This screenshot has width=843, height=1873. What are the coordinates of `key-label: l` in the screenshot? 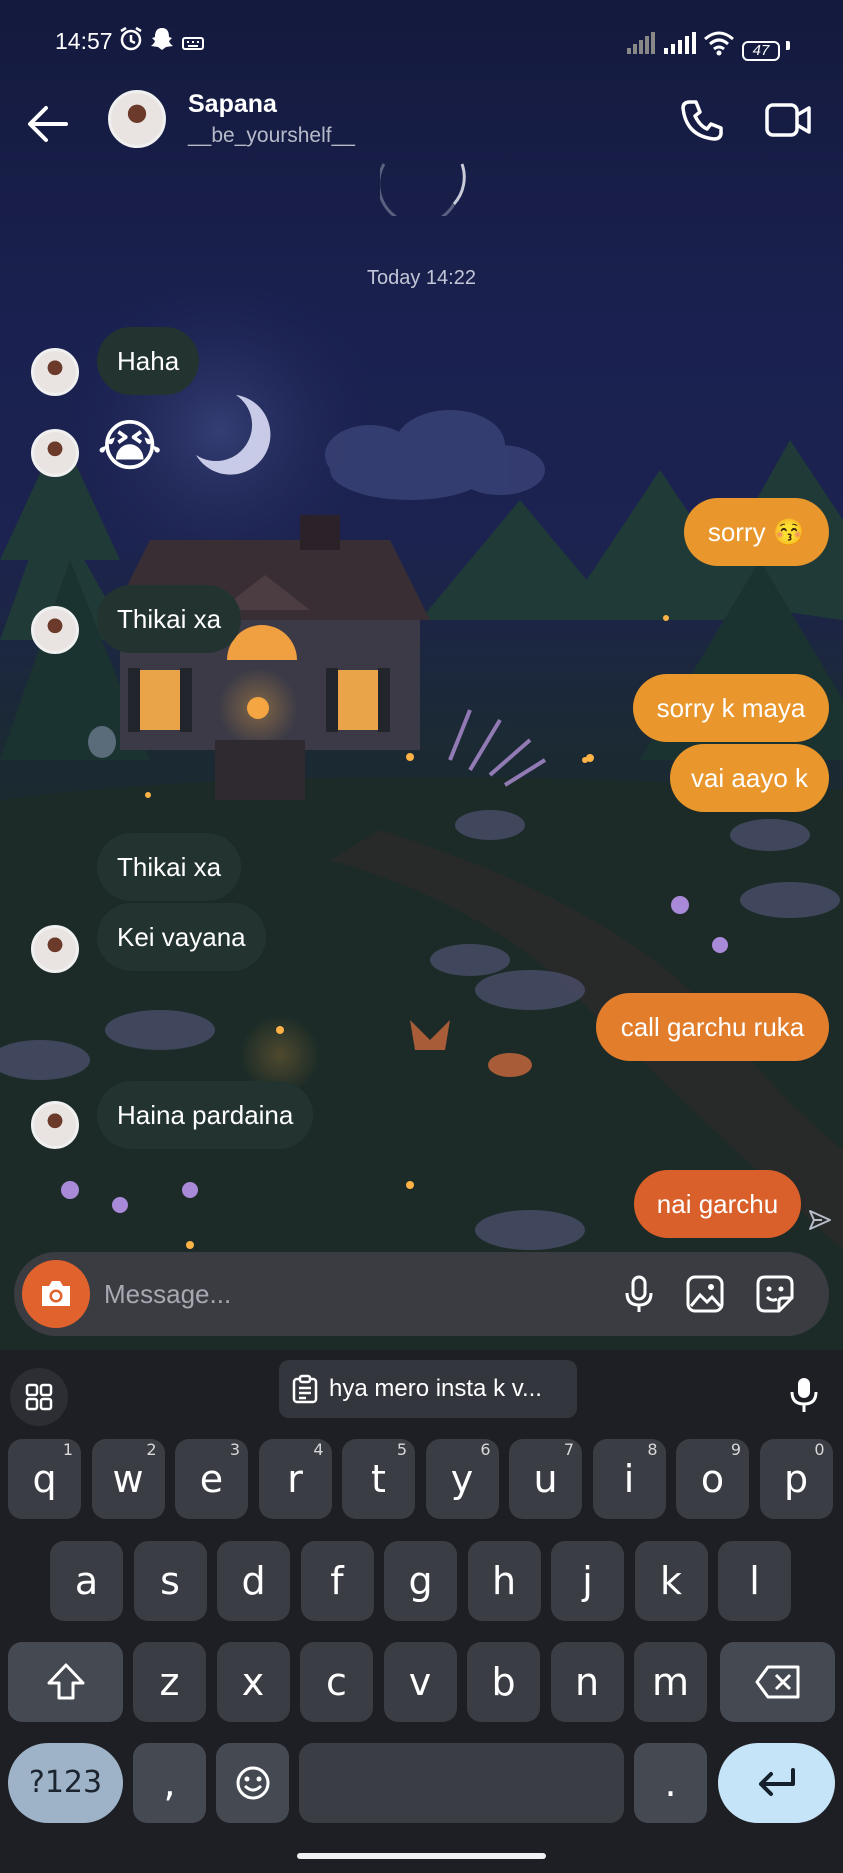 It's located at (754, 1581).